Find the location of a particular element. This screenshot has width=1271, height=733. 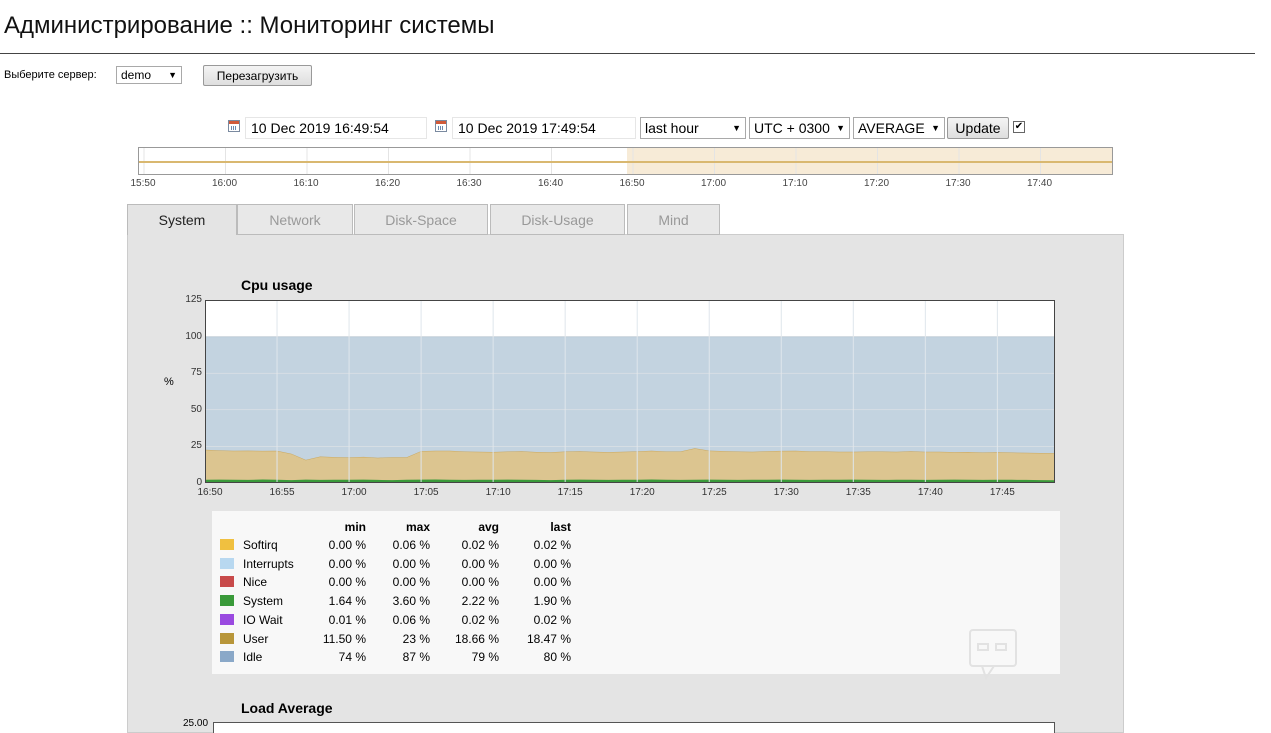

legend-series-name: Interrupts is located at coordinates (268, 563).